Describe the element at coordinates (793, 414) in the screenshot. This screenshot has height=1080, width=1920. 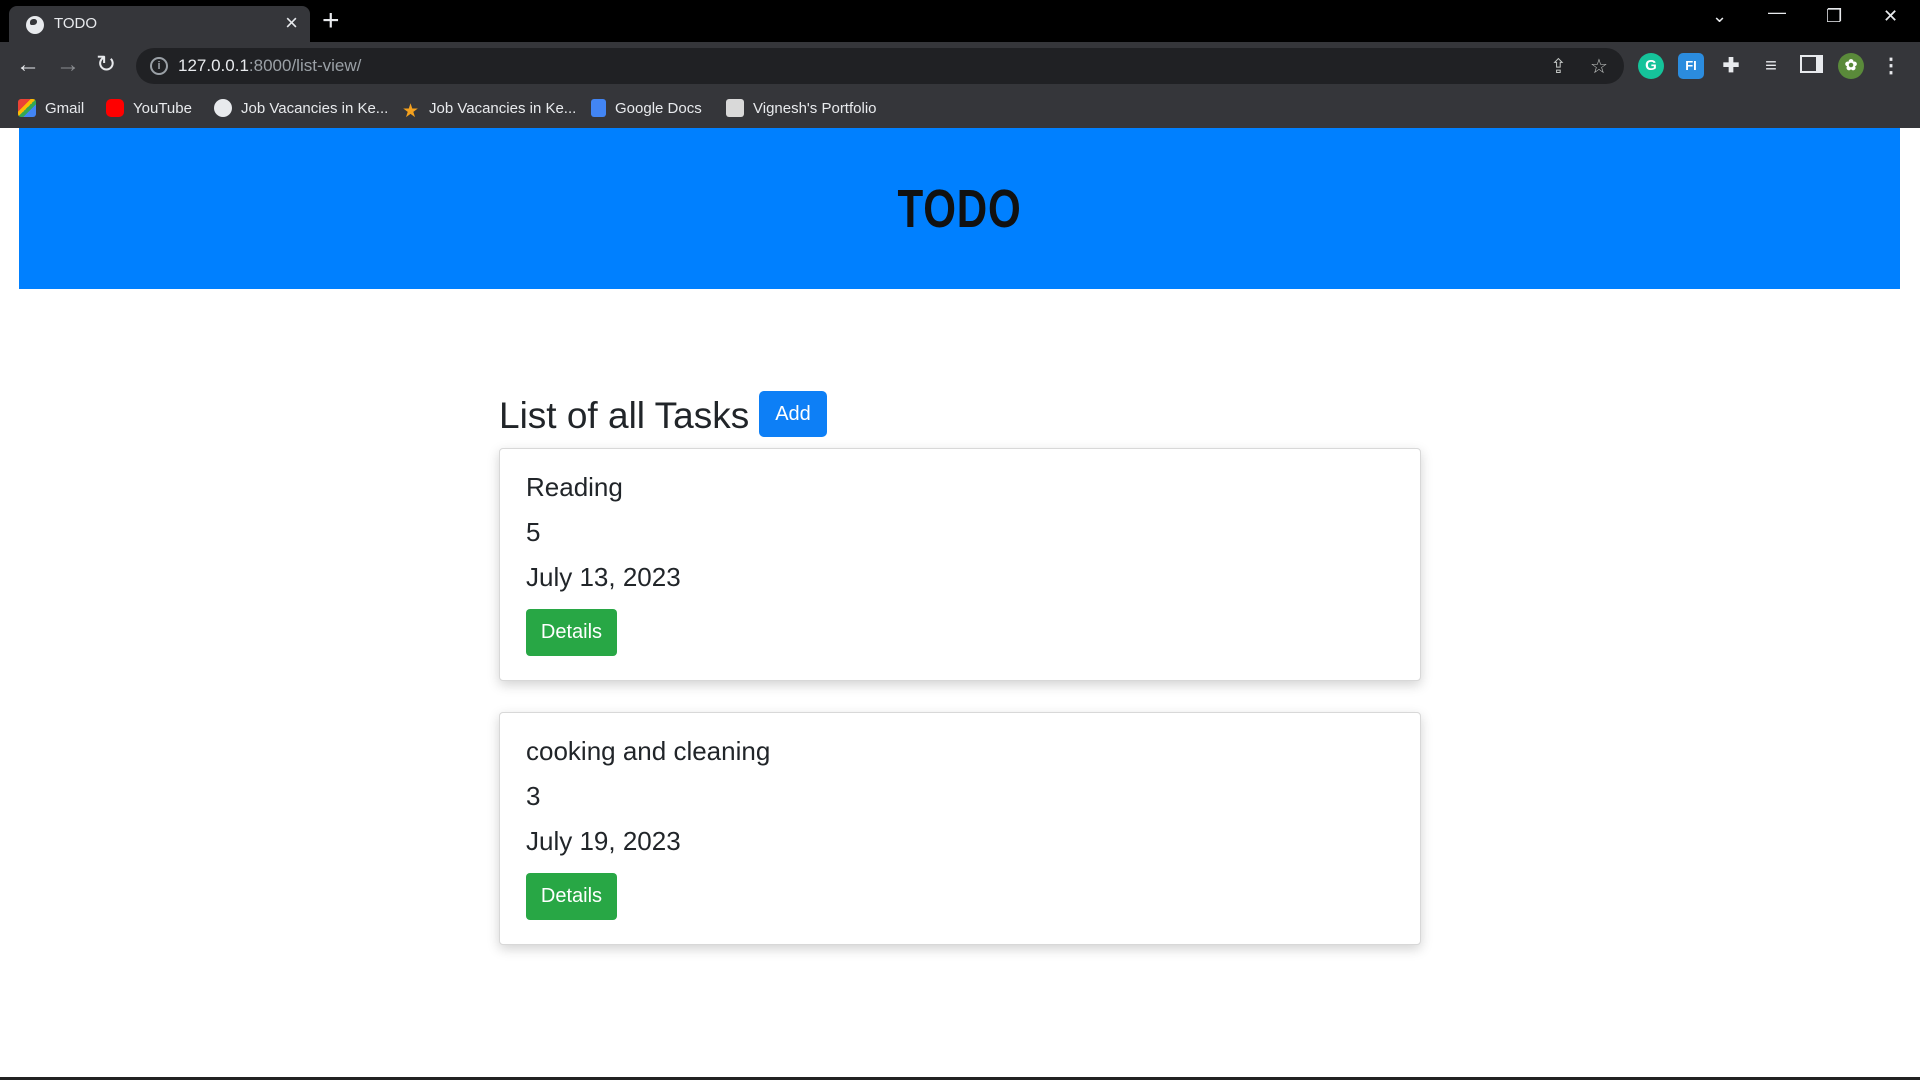
I see `add-task-button: Add` at that location.